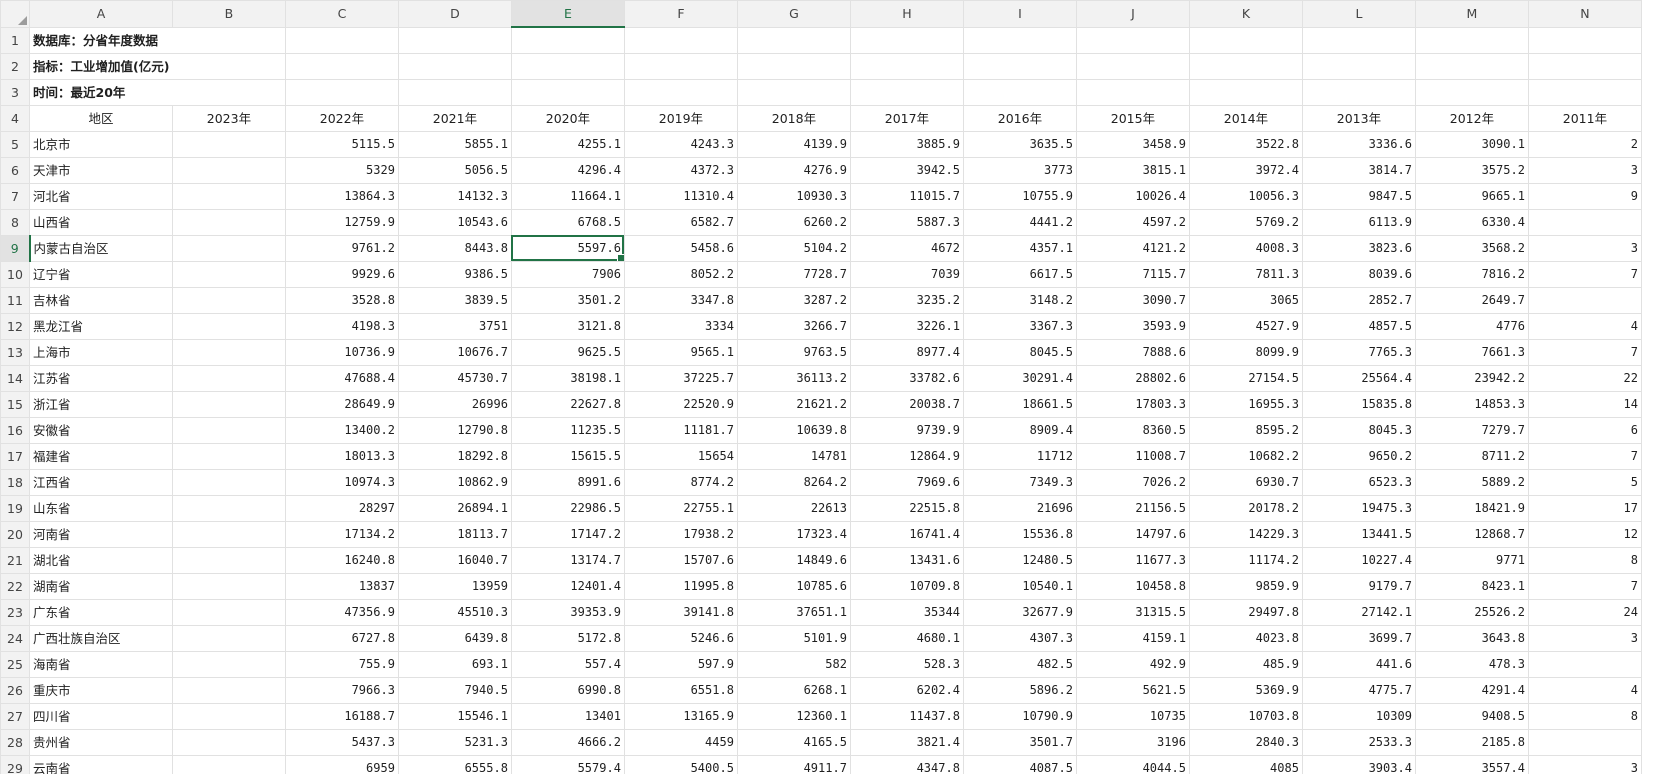  I want to click on value-cell: 4666.2, so click(567, 742).